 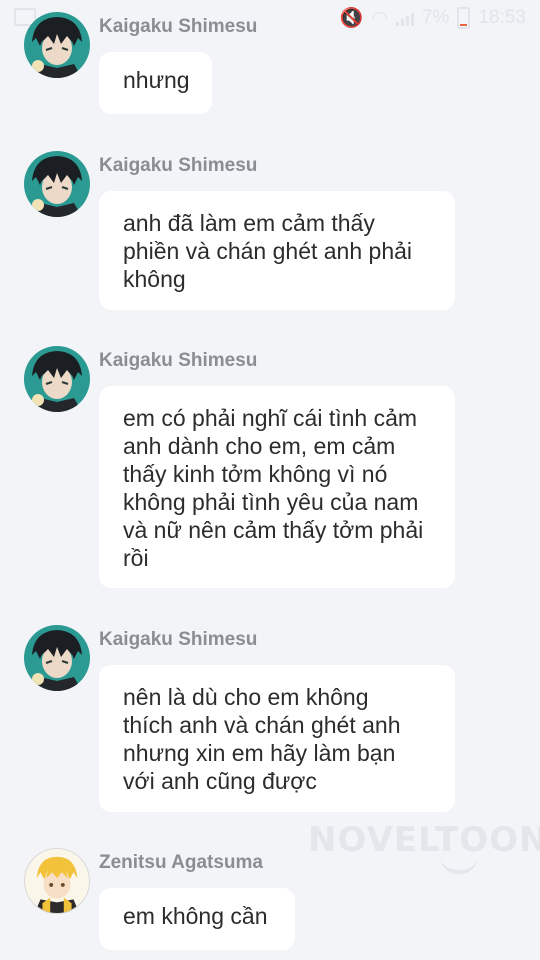 What do you see at coordinates (502, 17) in the screenshot?
I see `clock: 18:53` at bounding box center [502, 17].